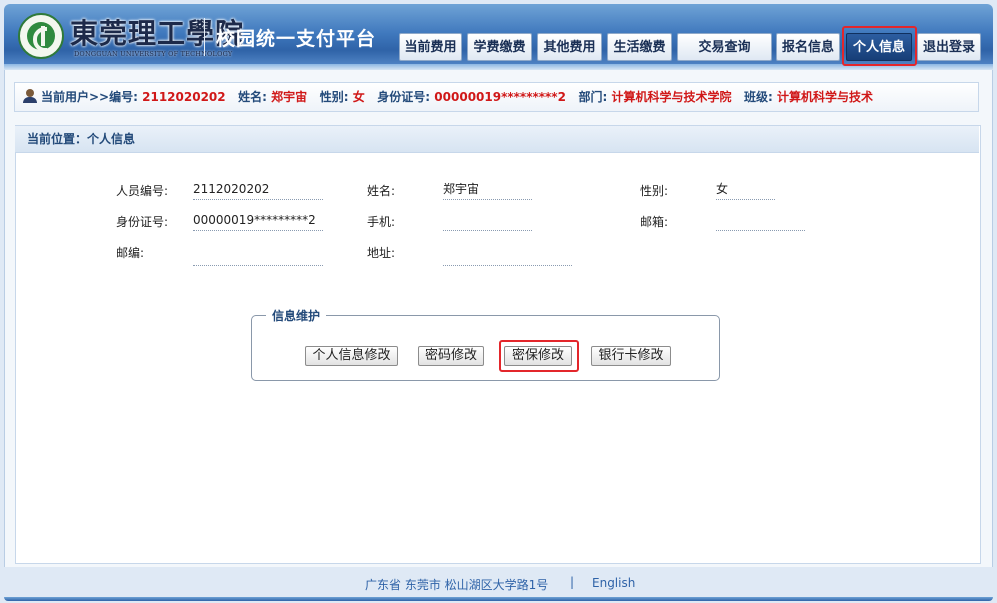 This screenshot has width=997, height=603. Describe the element at coordinates (30, 96) in the screenshot. I see `user-icon` at that location.